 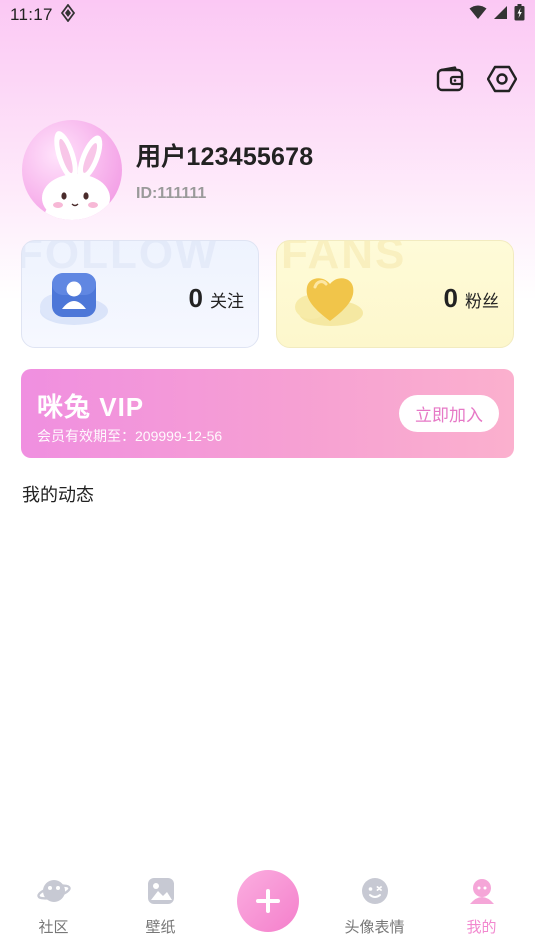 What do you see at coordinates (267, 413) in the screenshot?
I see `vip-banner: 咪兔 VIP 会员有效期至：209999-12-56 立即加入` at bounding box center [267, 413].